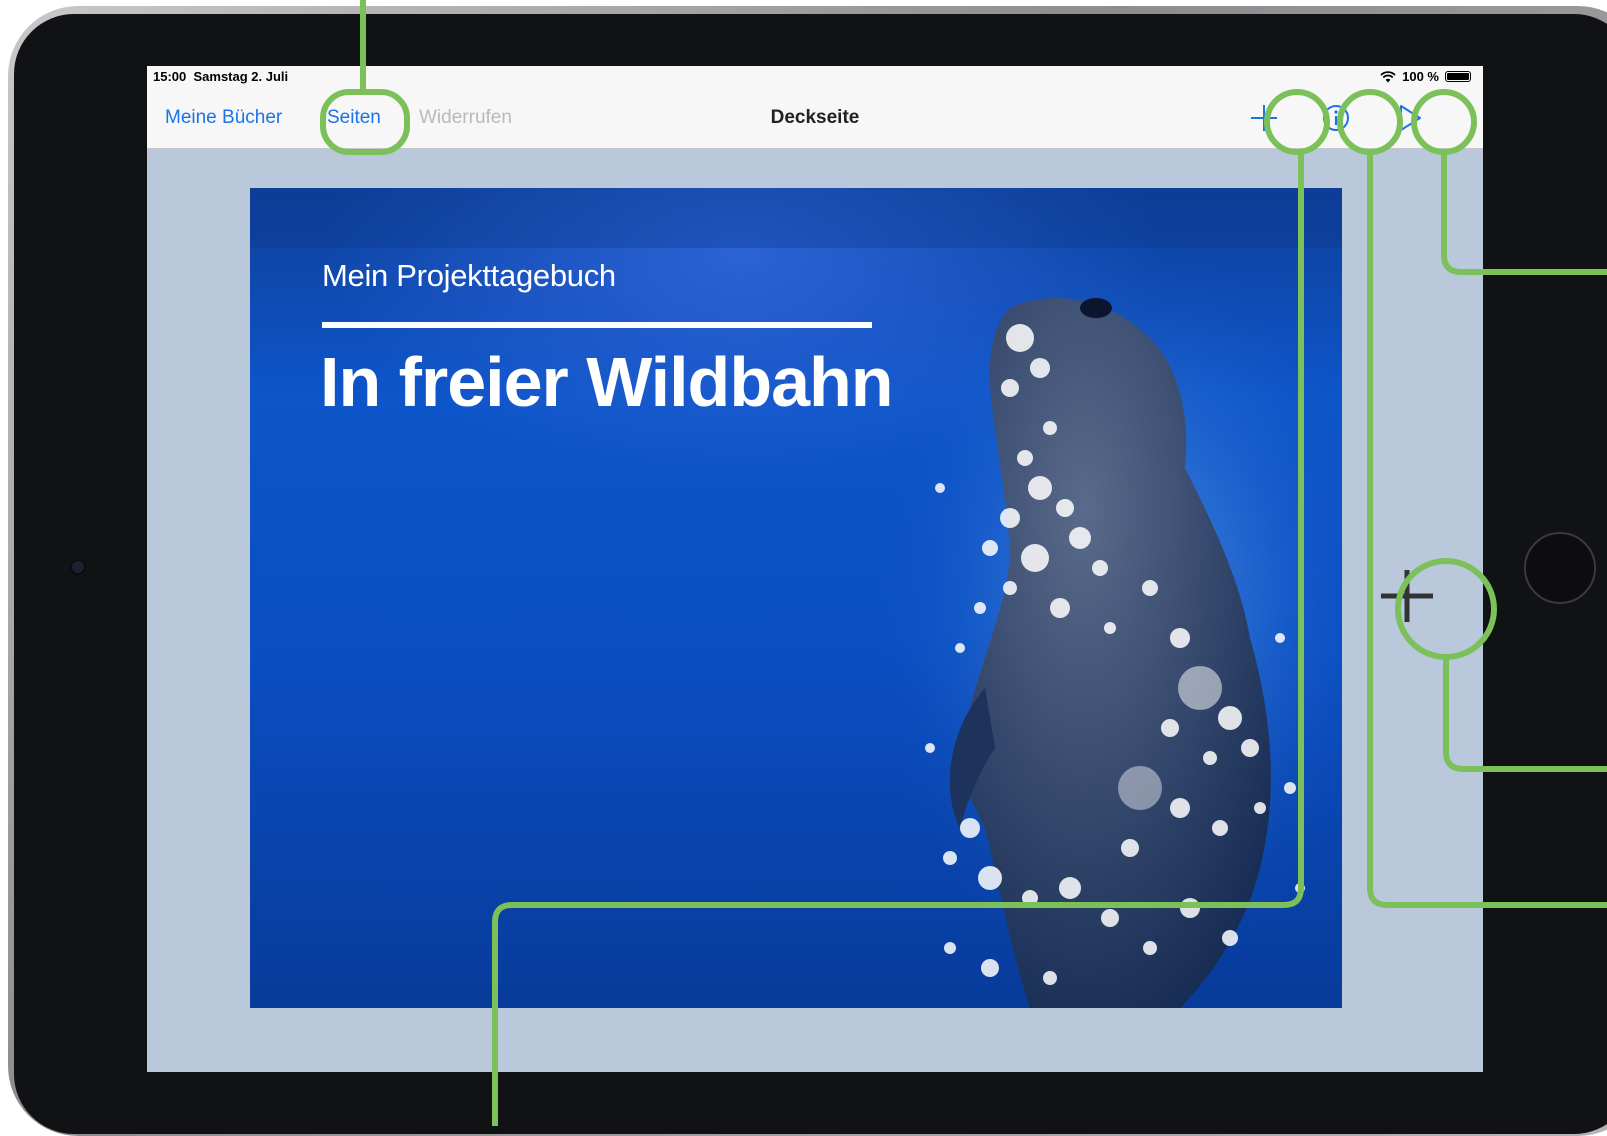 Image resolution: width=1607 pixels, height=1136 pixels. What do you see at coordinates (1409, 118) in the screenshot?
I see `play-icon` at bounding box center [1409, 118].